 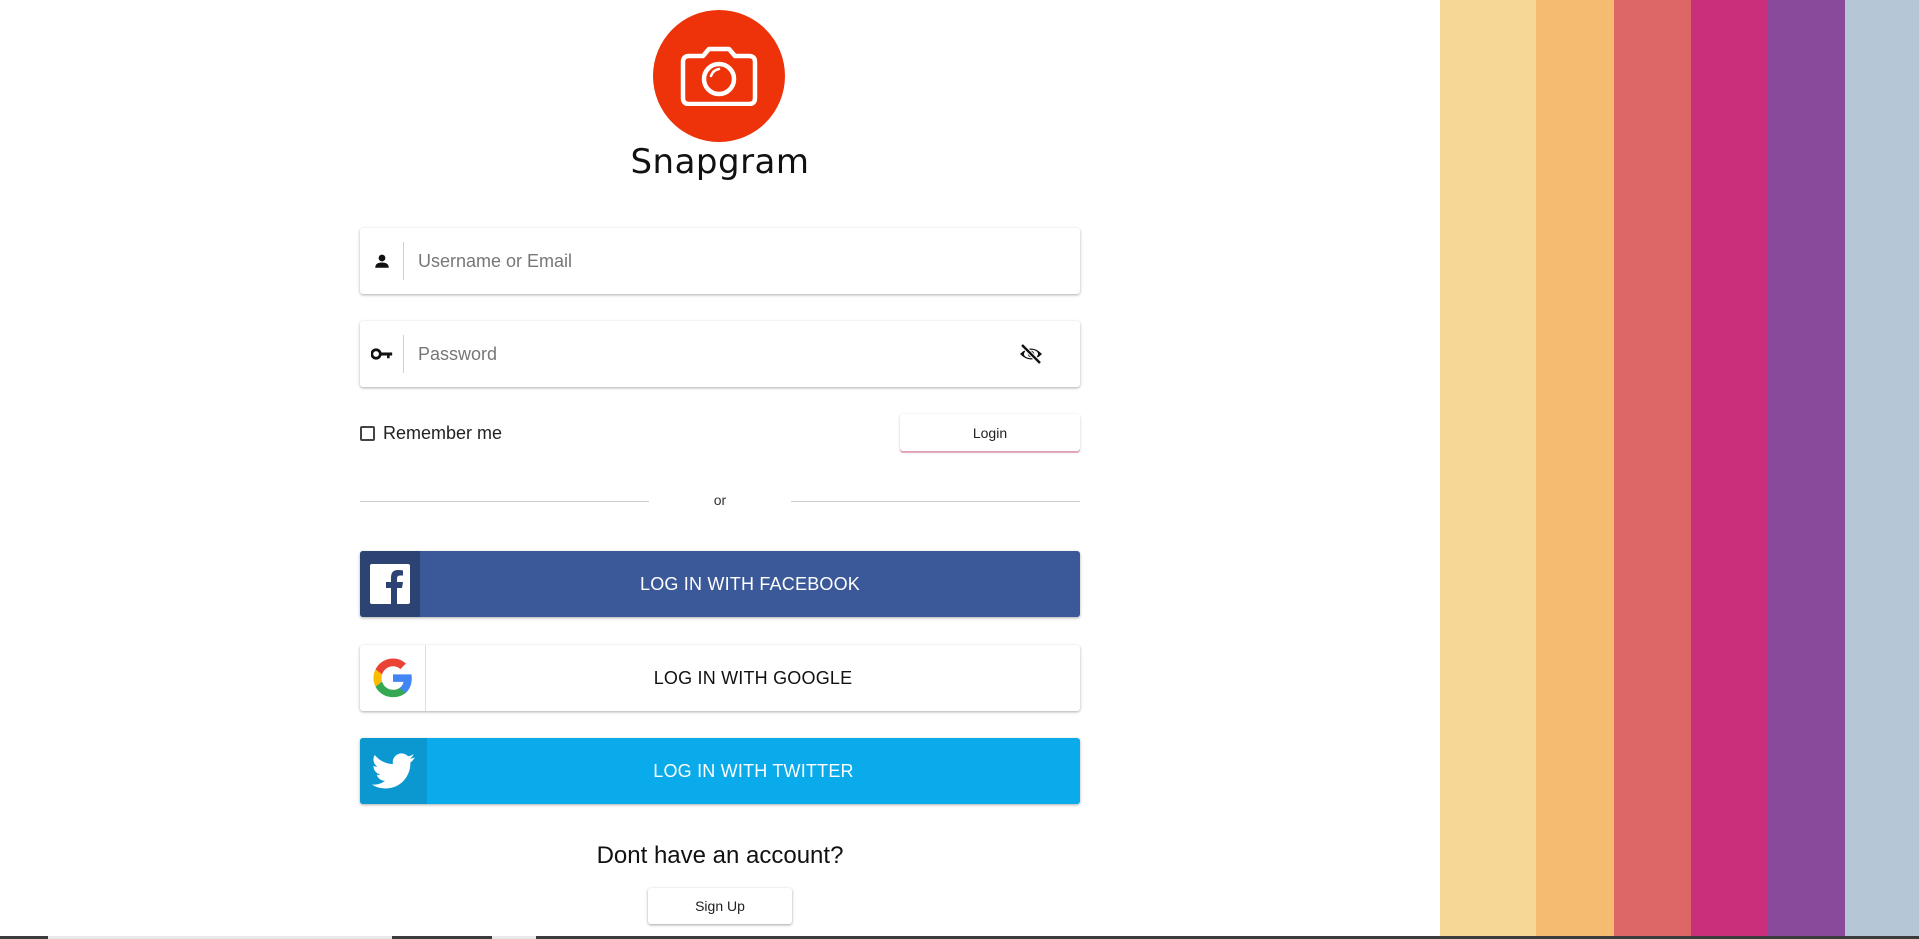 I want to click on twitter-icon, so click(x=393, y=771).